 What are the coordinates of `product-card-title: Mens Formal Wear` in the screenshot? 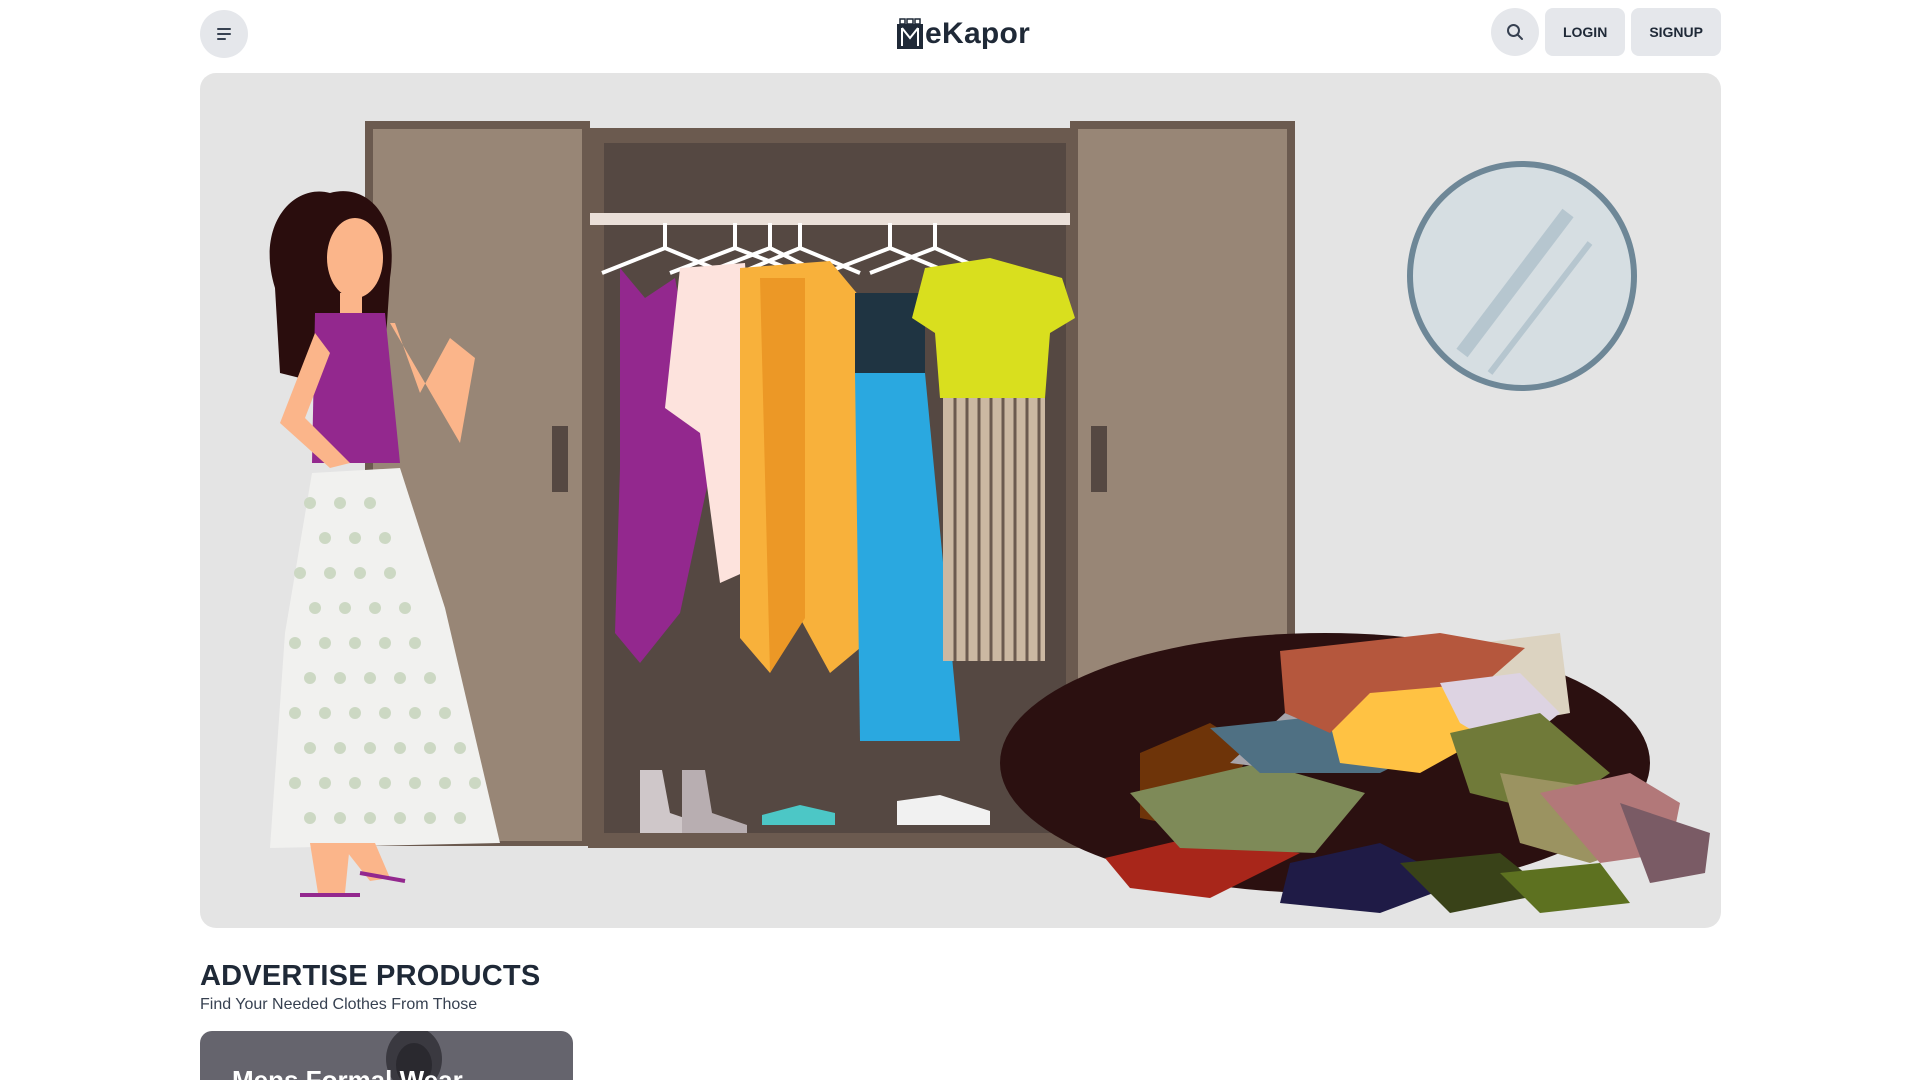 It's located at (347, 1072).